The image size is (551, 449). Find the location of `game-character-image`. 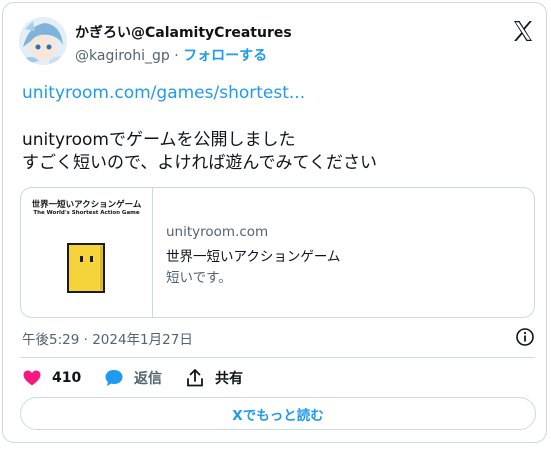

game-character-image is located at coordinates (86, 268).